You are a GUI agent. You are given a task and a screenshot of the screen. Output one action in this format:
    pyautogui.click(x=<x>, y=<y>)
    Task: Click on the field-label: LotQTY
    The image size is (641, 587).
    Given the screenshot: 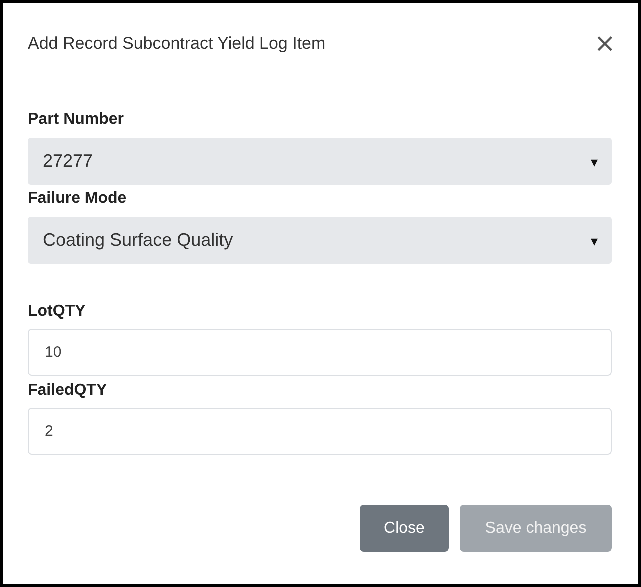 What is the action you would take?
    pyautogui.click(x=57, y=312)
    